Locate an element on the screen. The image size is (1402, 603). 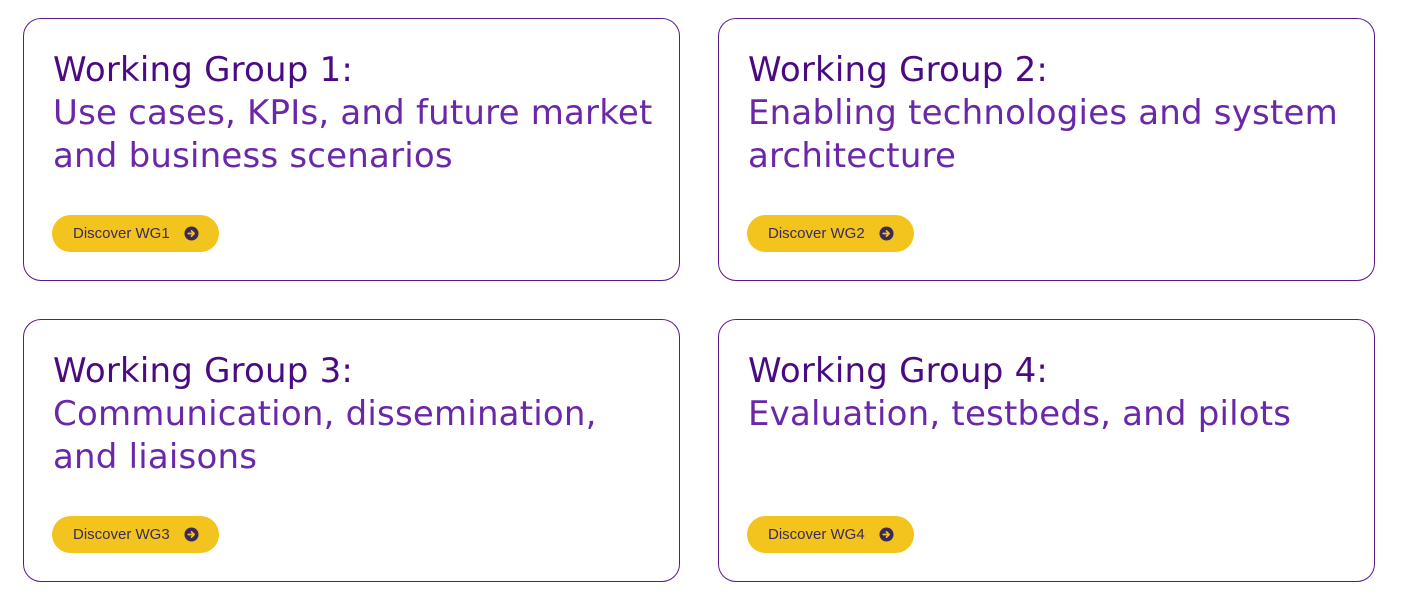
discover-wg1-button: Discover WG1 is located at coordinates (135, 233).